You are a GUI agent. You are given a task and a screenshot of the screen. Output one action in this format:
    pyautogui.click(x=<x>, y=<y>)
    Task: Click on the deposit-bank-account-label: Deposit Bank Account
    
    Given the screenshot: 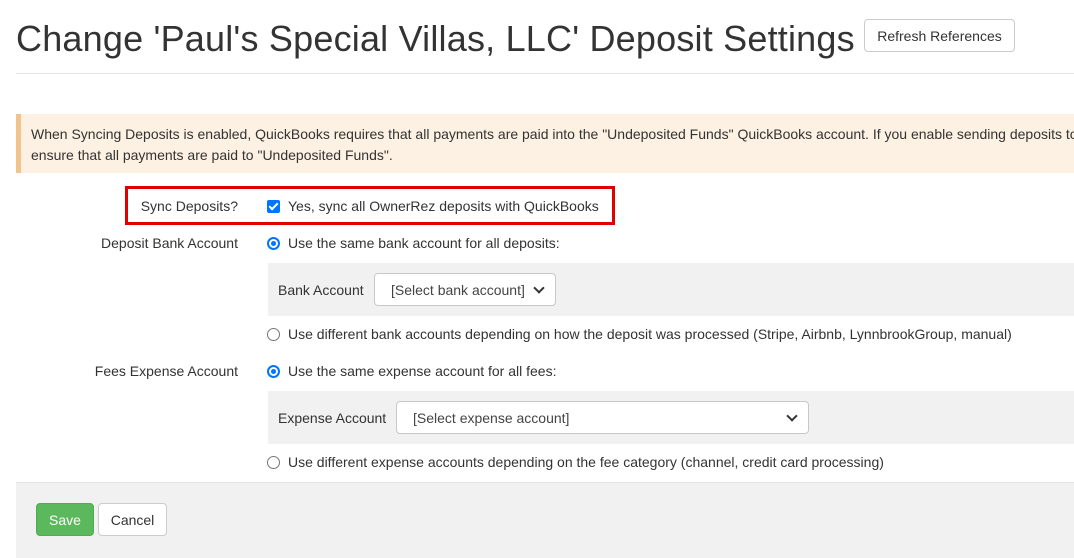 What is the action you would take?
    pyautogui.click(x=169, y=243)
    